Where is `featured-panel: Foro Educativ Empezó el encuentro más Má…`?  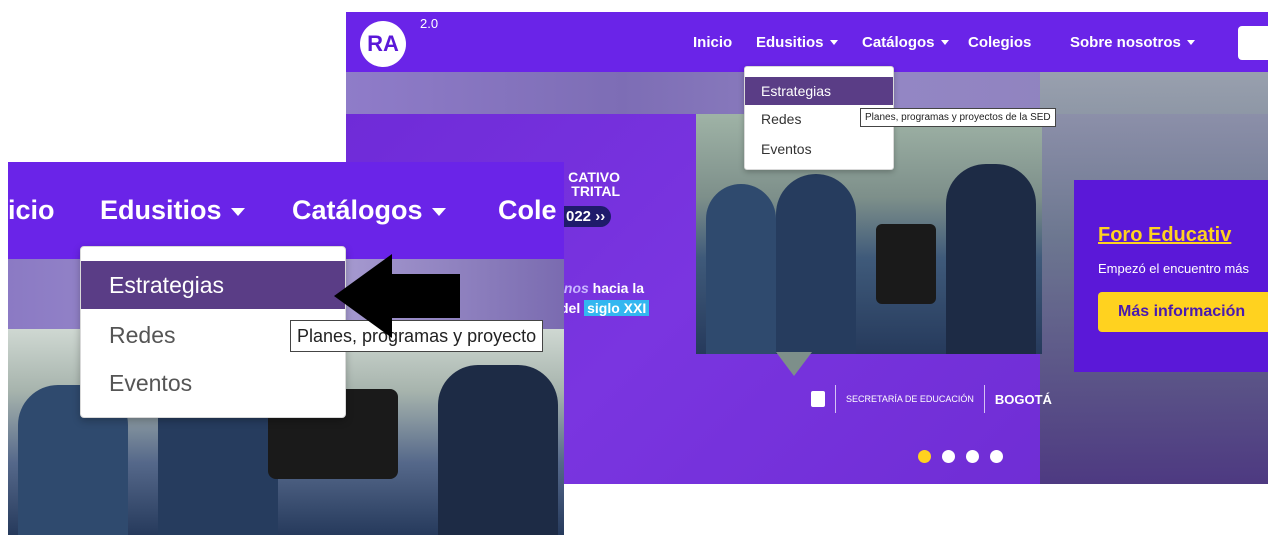
featured-panel: Foro Educativ Empezó el encuentro más Má… is located at coordinates (1171, 276).